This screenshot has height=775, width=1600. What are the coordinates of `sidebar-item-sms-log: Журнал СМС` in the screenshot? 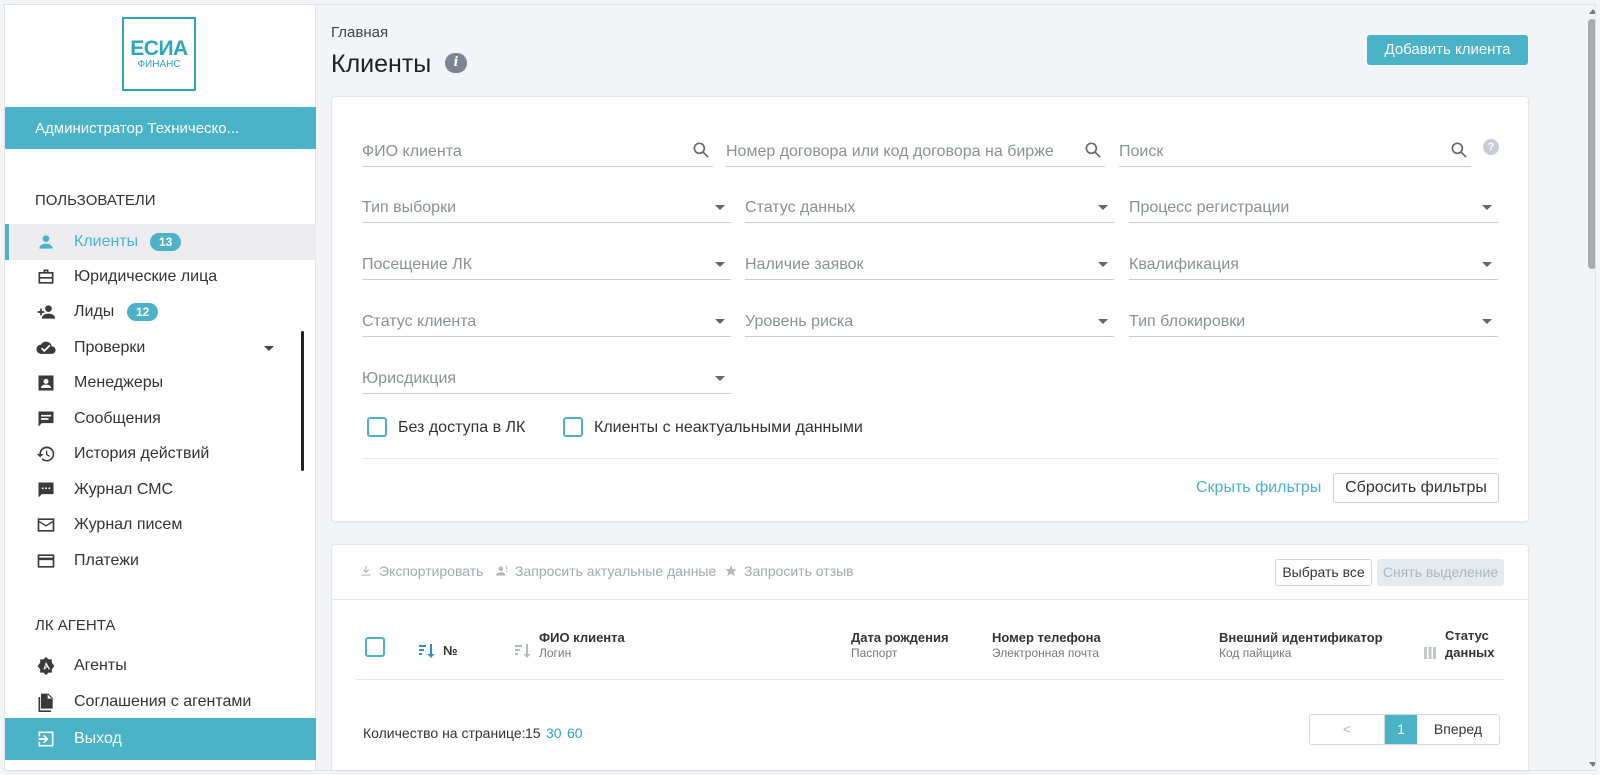 It's located at (160, 490).